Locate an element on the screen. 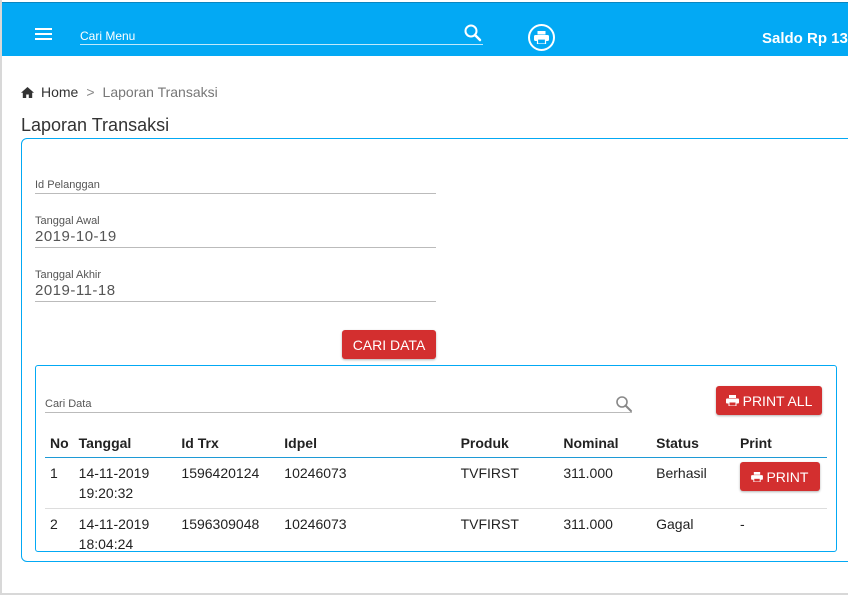 The height and width of the screenshot is (595, 848). column-header: Status is located at coordinates (693, 443).